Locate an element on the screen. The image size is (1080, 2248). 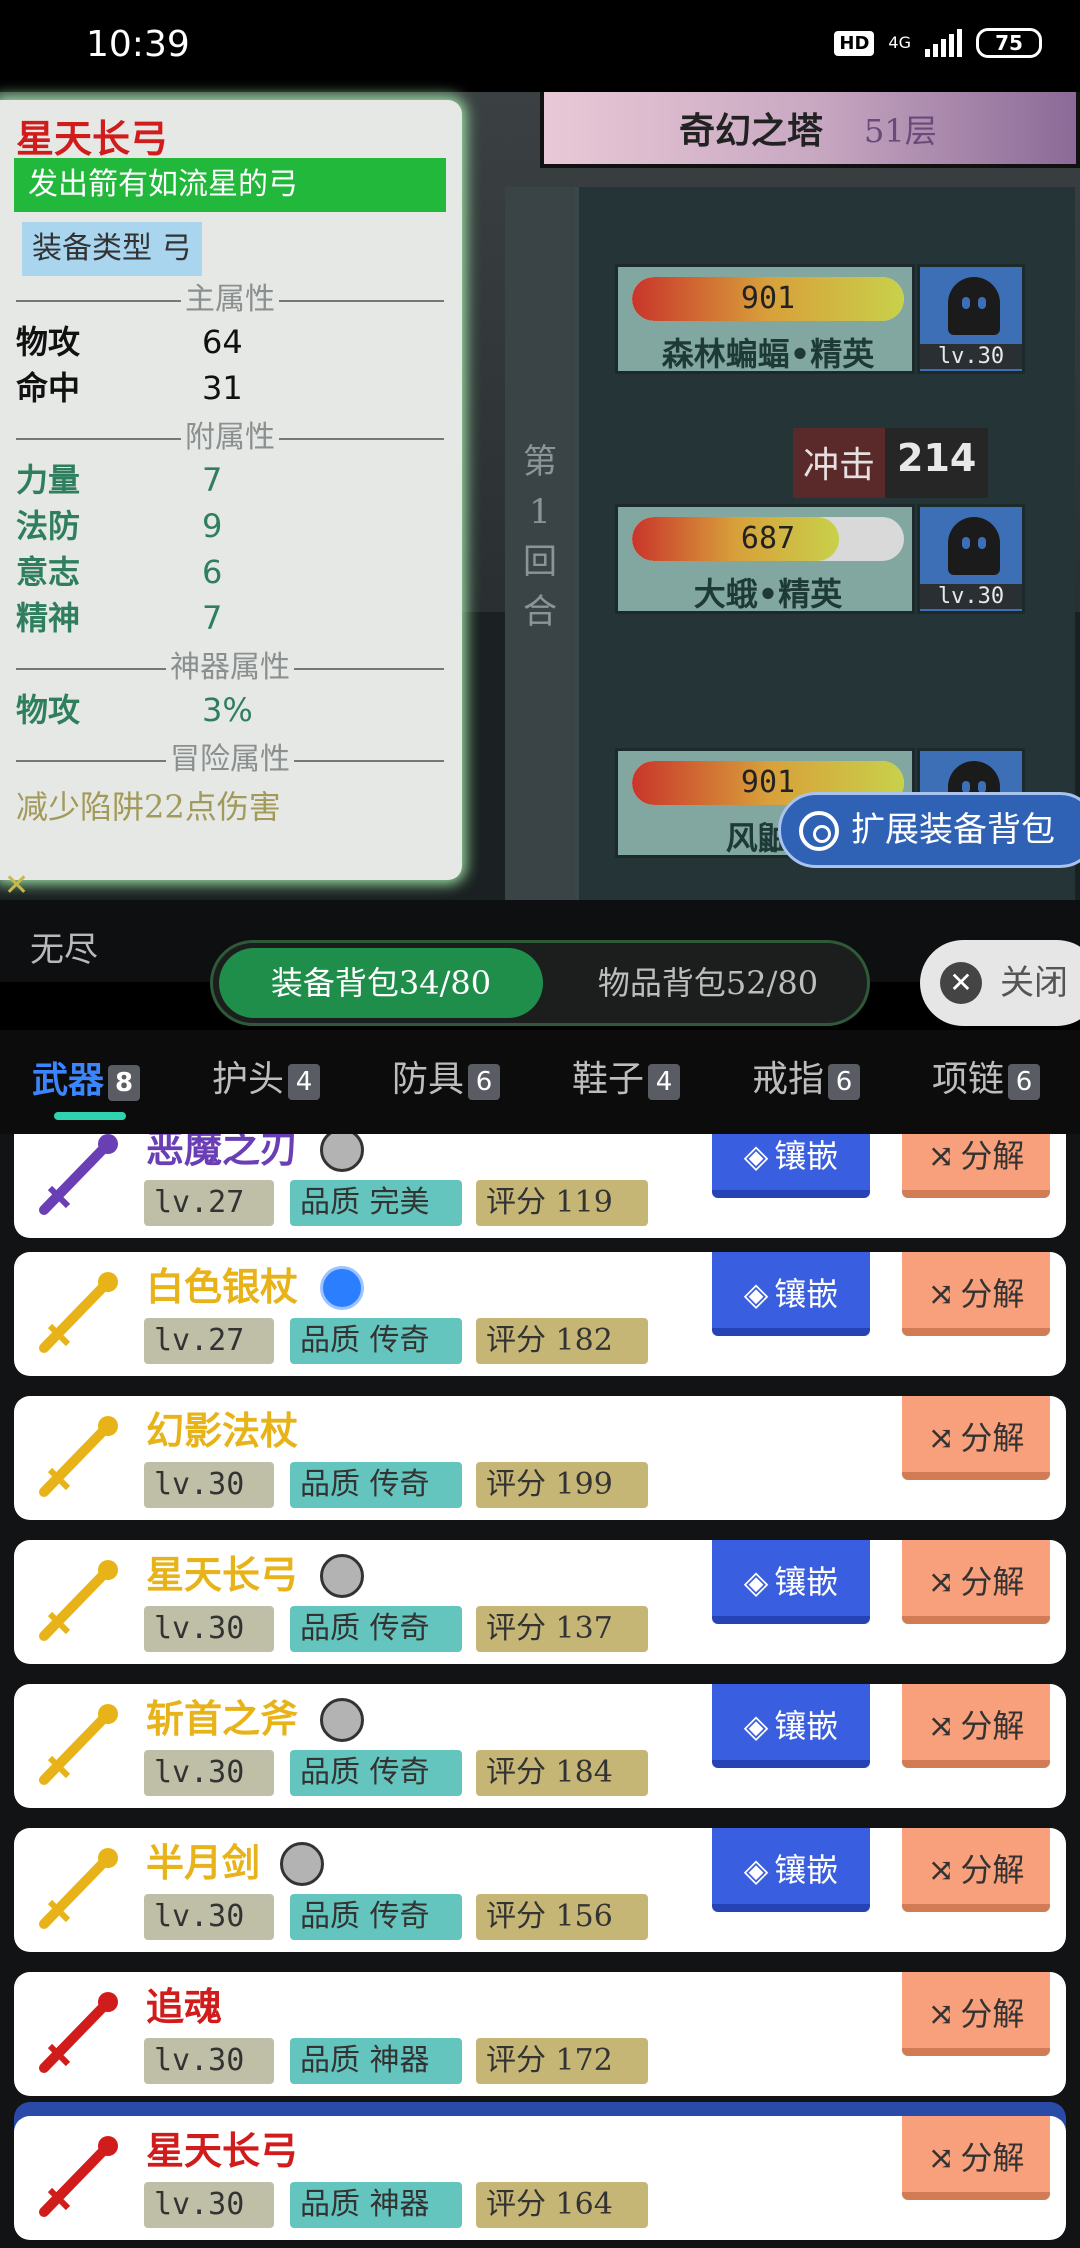
attr-row: 物攻 3% is located at coordinates (226, 710).